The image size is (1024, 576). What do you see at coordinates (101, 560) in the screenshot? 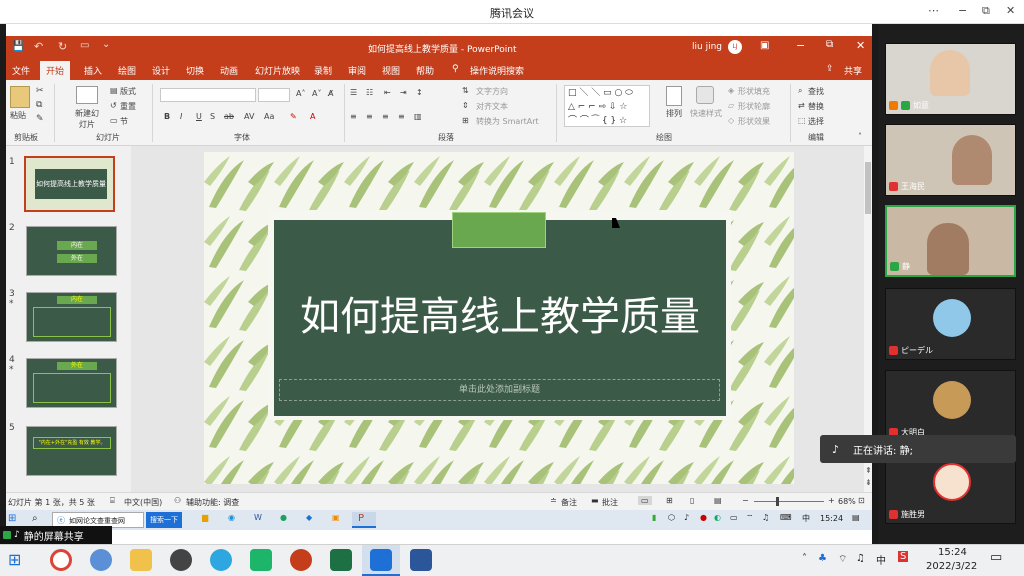
I see `browser-icon` at bounding box center [101, 560].